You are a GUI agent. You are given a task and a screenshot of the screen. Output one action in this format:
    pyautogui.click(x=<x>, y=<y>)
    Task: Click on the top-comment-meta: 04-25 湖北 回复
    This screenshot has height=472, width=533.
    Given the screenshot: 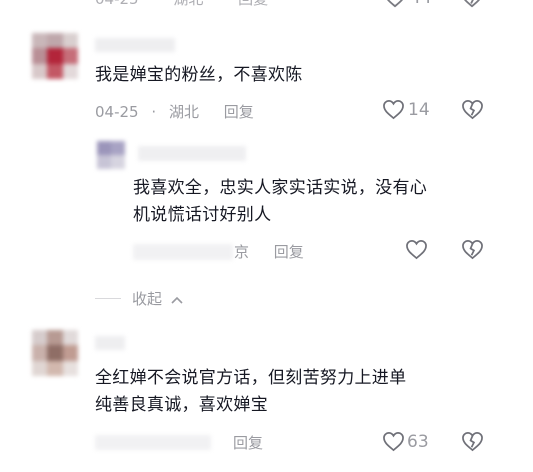 What is the action you would take?
    pyautogui.click(x=181, y=4)
    